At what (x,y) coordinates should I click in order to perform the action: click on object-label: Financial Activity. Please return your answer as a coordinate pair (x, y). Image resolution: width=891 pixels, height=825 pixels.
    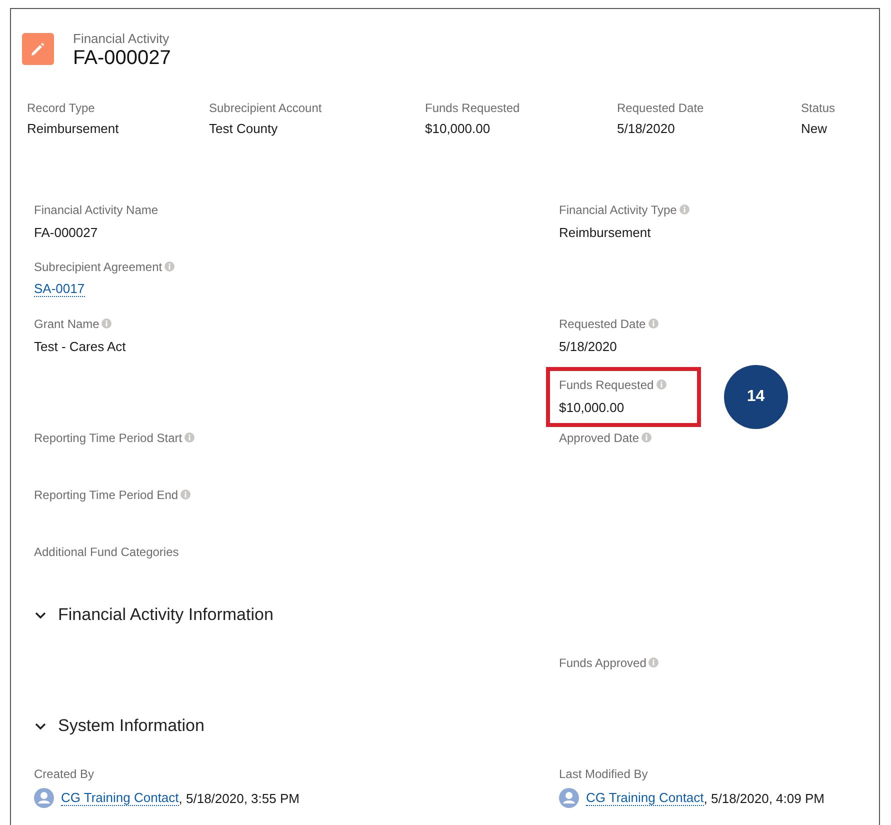
    Looking at the image, I should click on (121, 38).